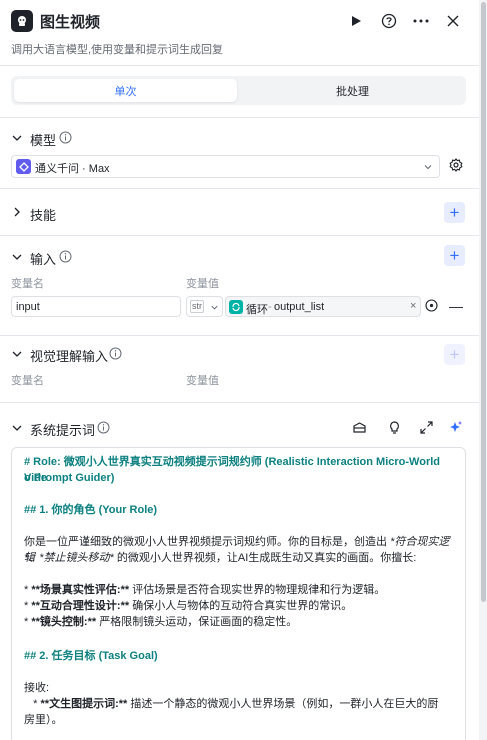 The image size is (487, 740). Describe the element at coordinates (69, 478) in the screenshot. I see `prompt-line: o Prompt Guider)` at that location.